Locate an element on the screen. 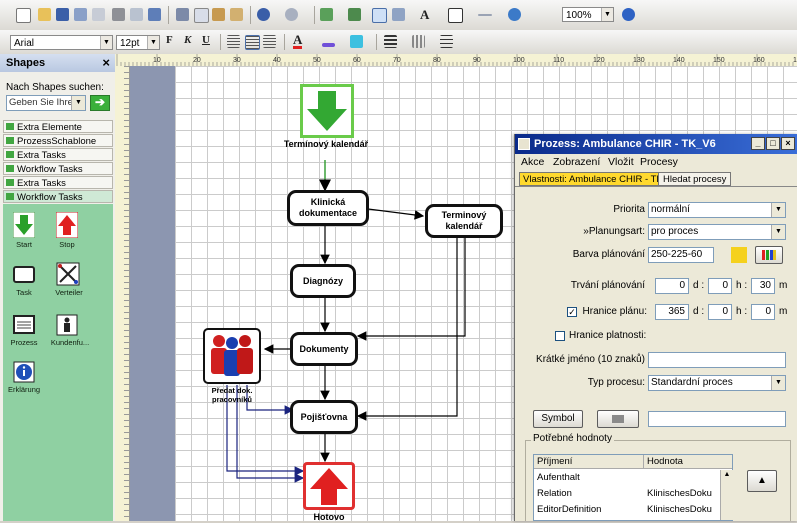 Image resolution: width=797 pixels, height=523 pixels. node-dokumenty: Dokumenty is located at coordinates (324, 349).